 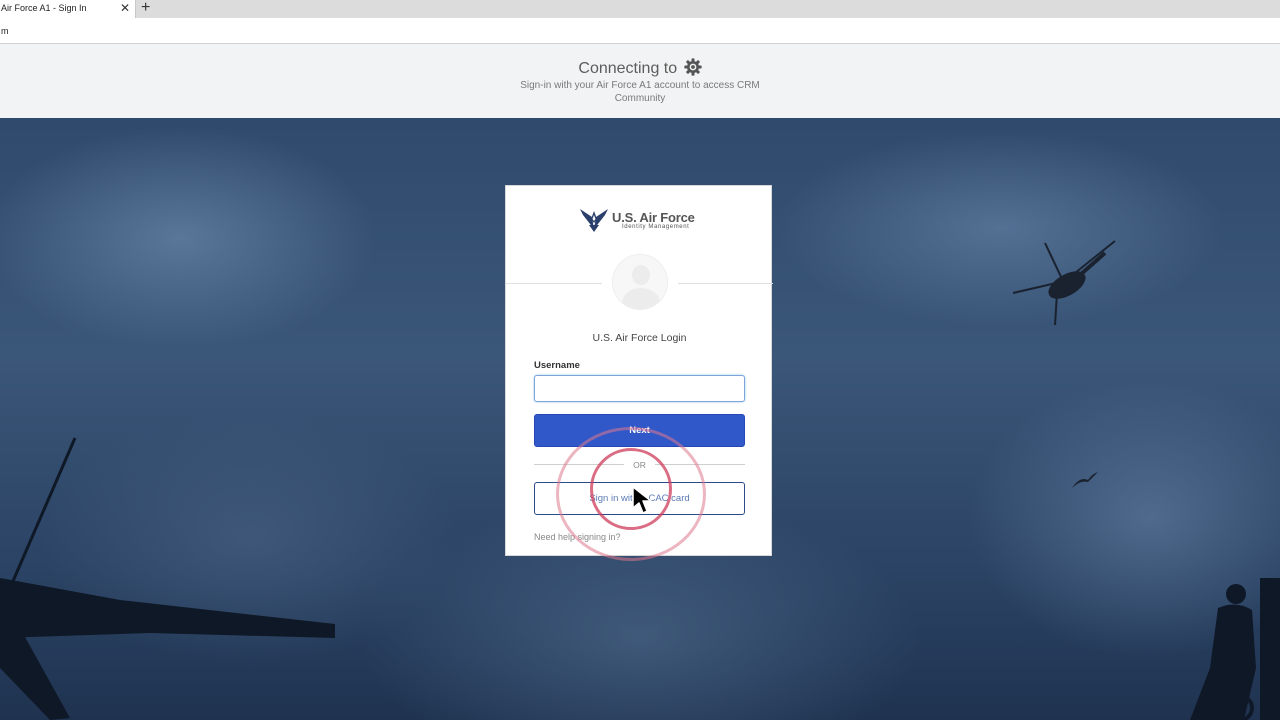 I want to click on air-force-logo: U.S. Air Force Identity Management, so click(x=642, y=220).